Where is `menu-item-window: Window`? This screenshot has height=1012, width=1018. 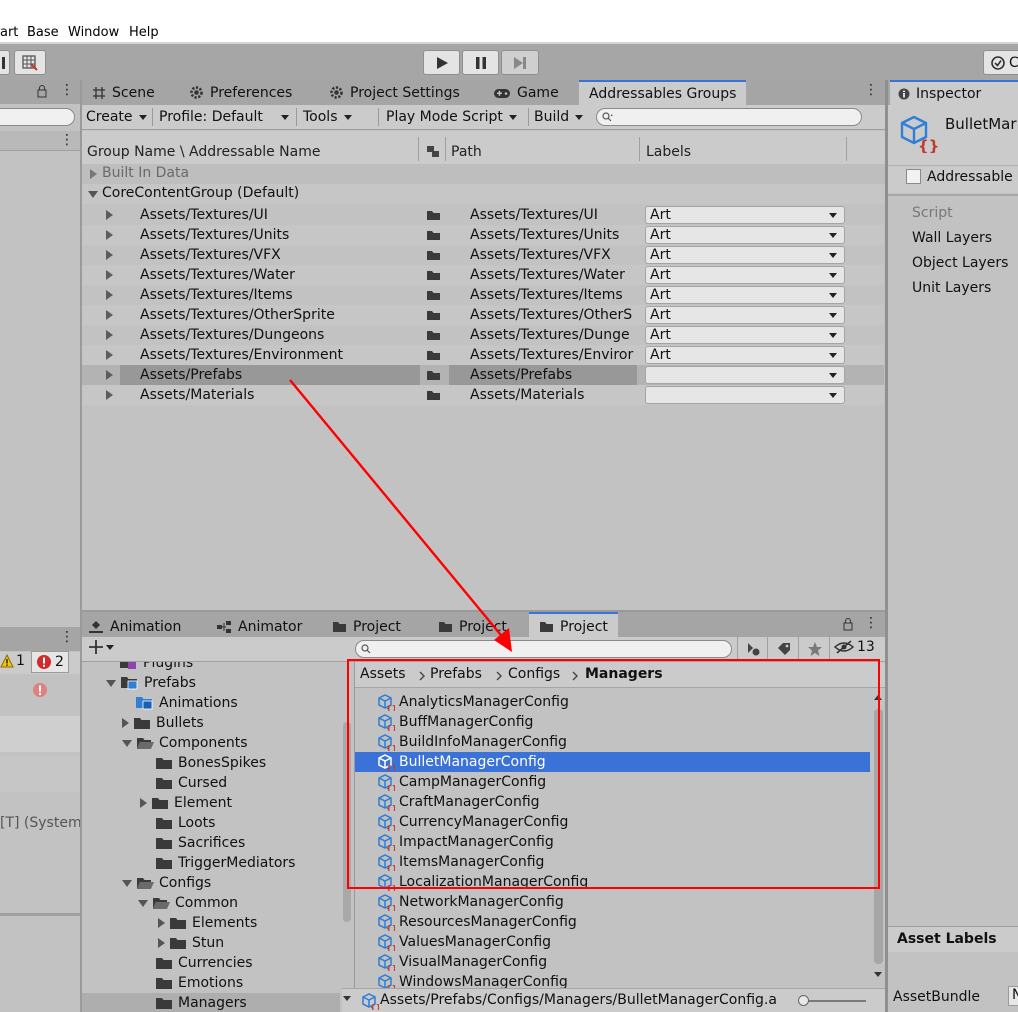 menu-item-window: Window is located at coordinates (93, 32).